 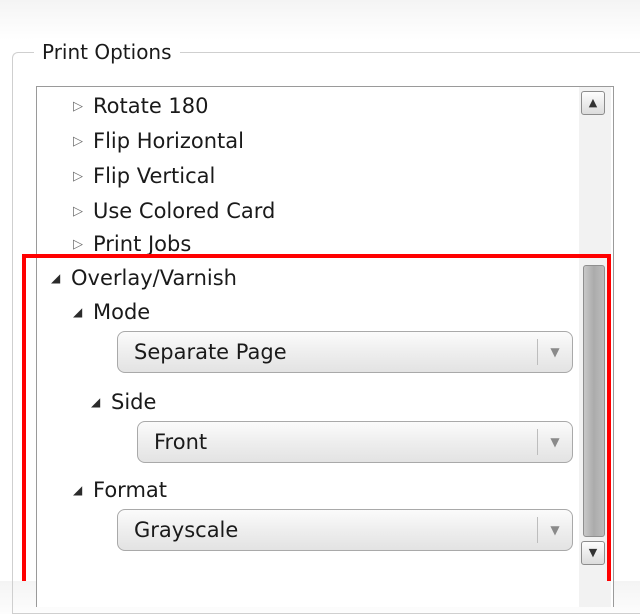 I want to click on side-combobox: Front ▼, so click(x=355, y=442).